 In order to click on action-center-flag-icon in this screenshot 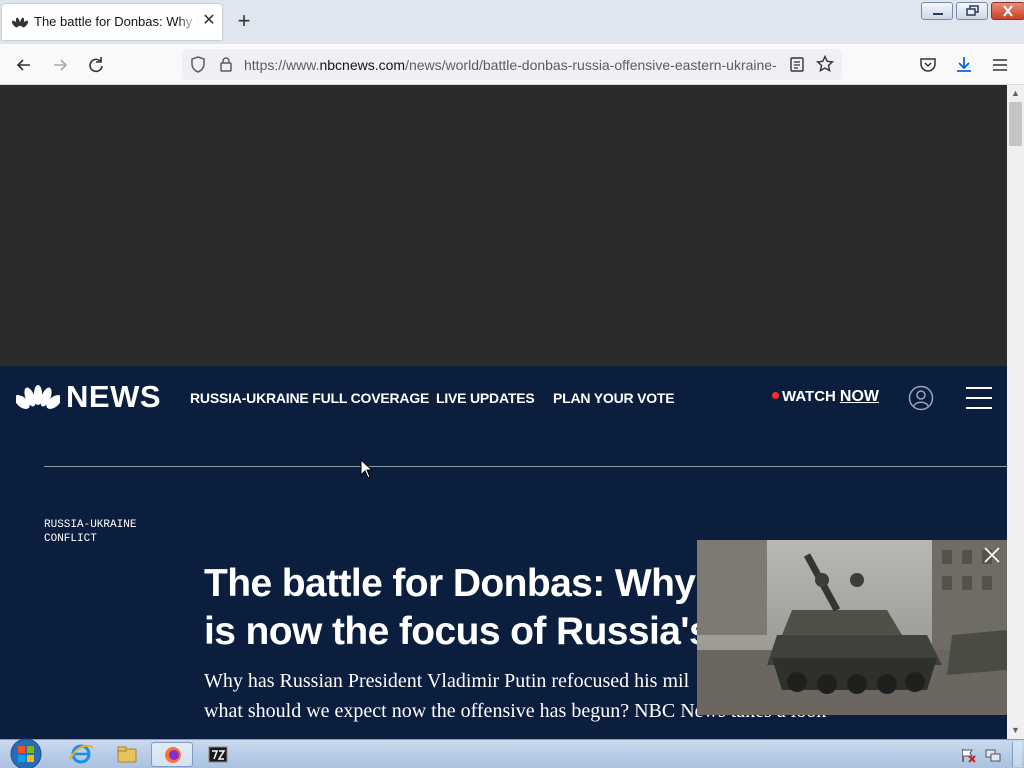, I will do `click(968, 755)`.